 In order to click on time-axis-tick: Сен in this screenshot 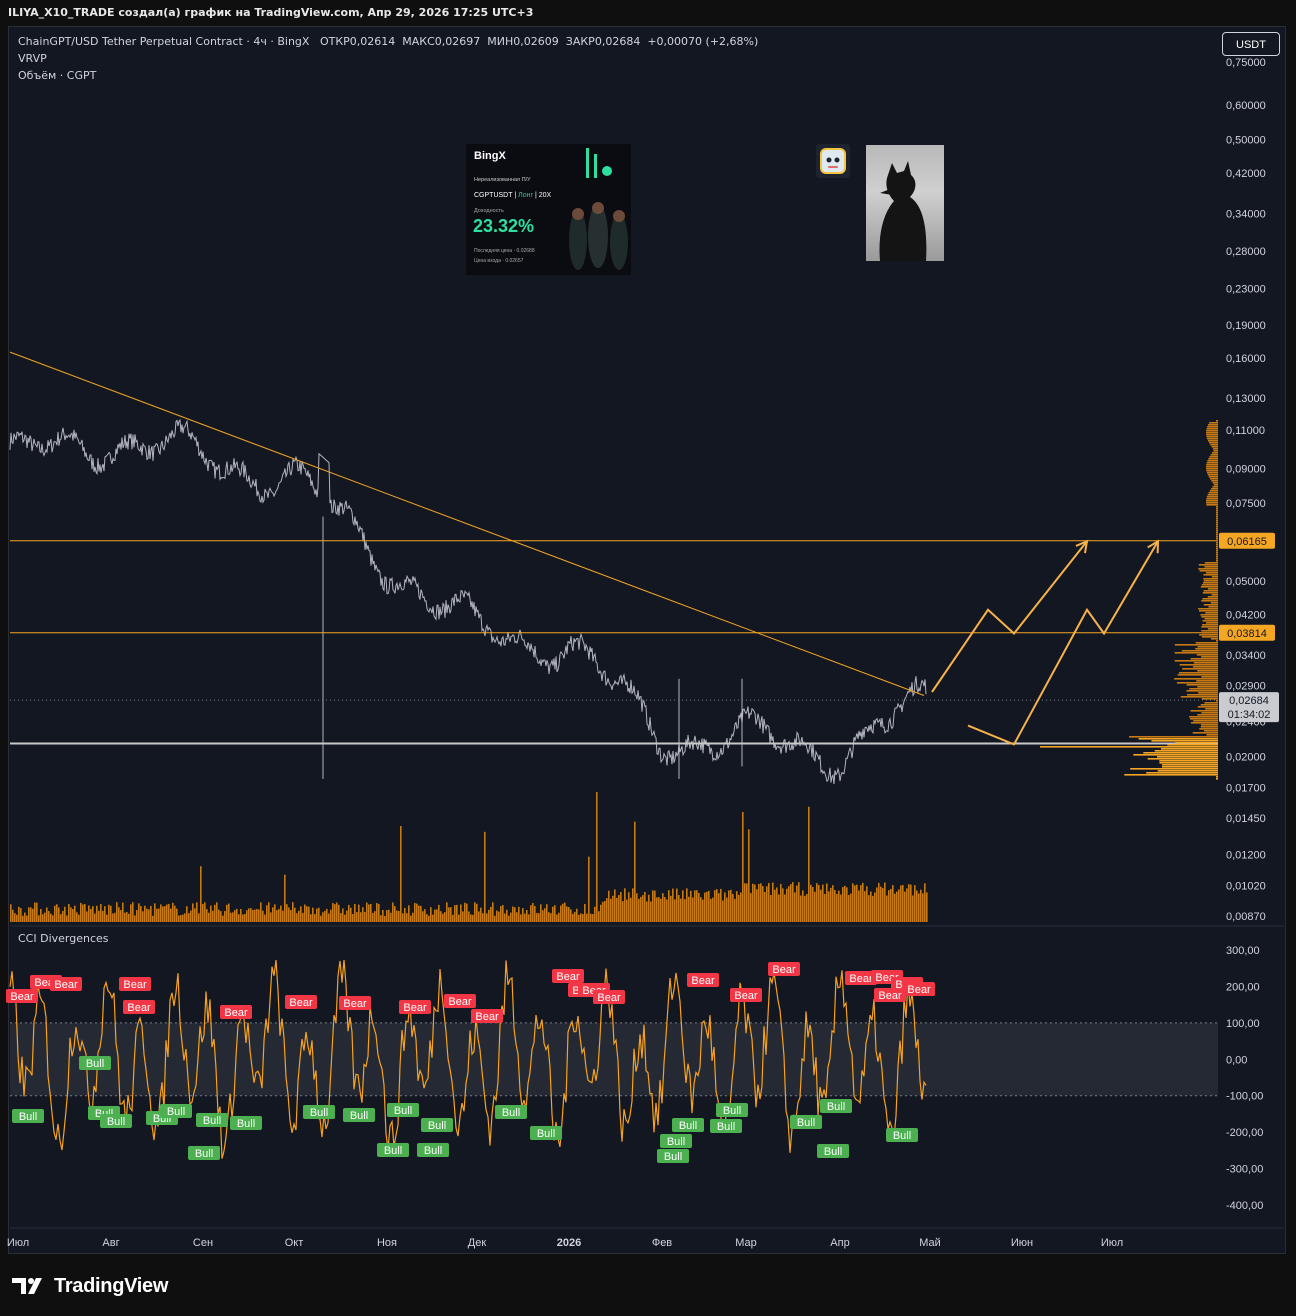, I will do `click(203, 1243)`.